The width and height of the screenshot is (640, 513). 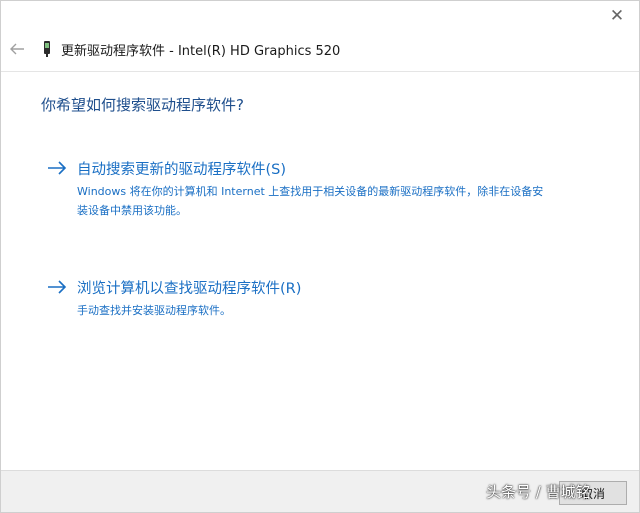 I want to click on browse-computer-description: 手动查找并安装驱动程序软件。, so click(x=154, y=310).